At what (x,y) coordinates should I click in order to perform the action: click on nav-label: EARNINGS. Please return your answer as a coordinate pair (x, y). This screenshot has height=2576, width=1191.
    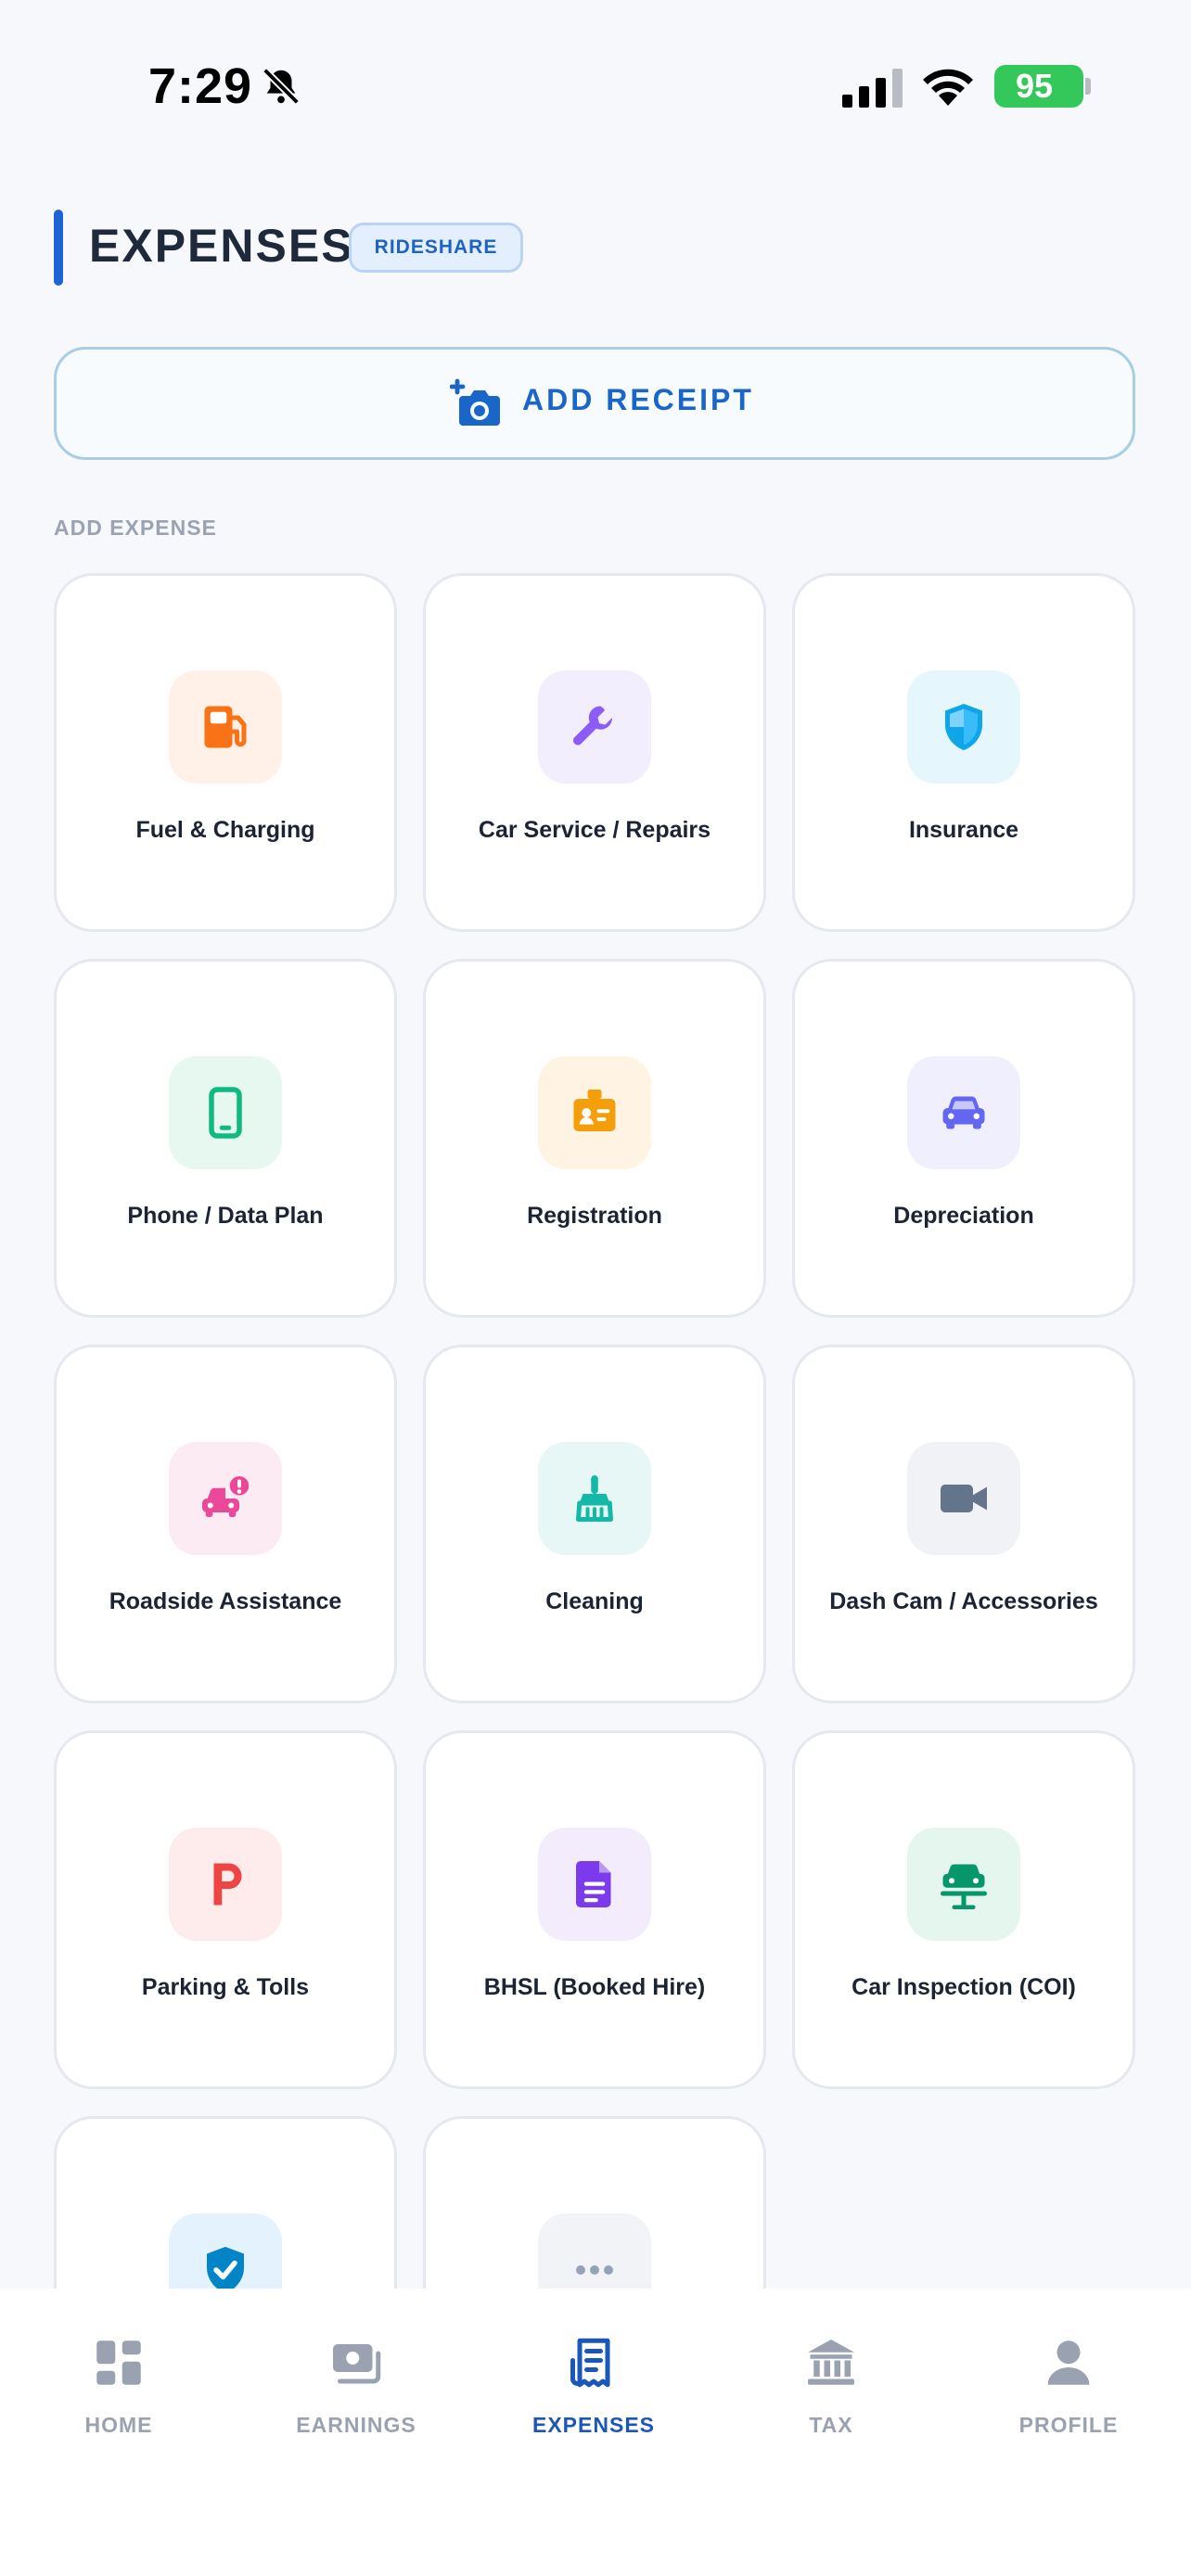
    Looking at the image, I should click on (356, 2425).